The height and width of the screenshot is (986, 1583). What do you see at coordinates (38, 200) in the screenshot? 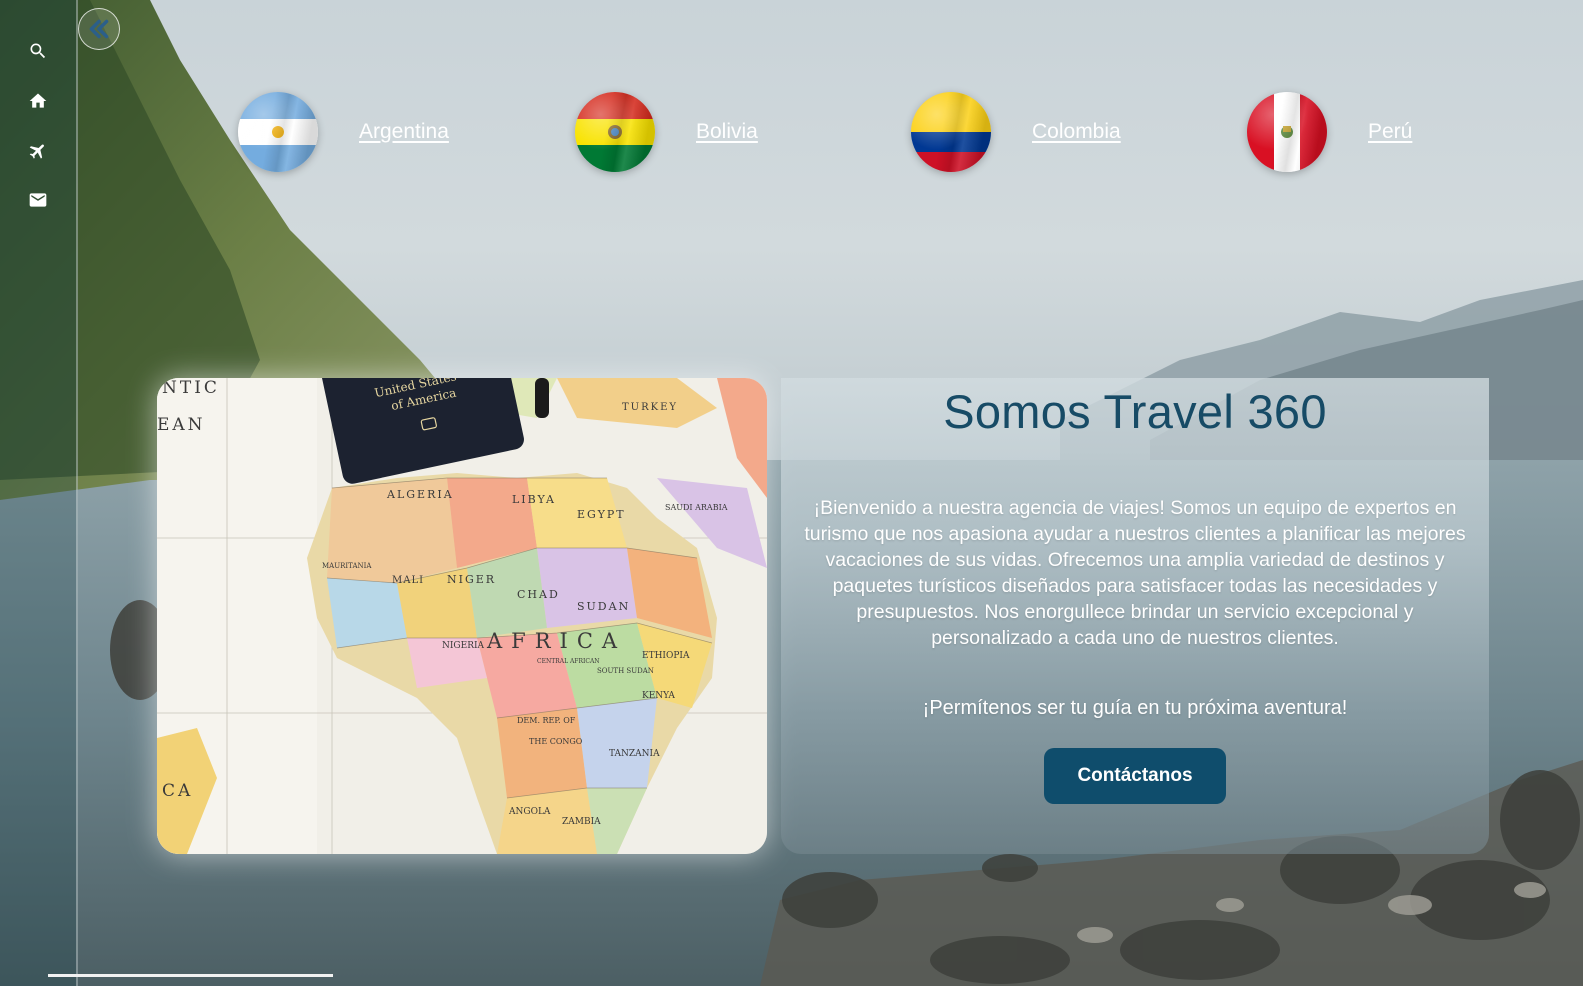
I see `mail-icon` at bounding box center [38, 200].